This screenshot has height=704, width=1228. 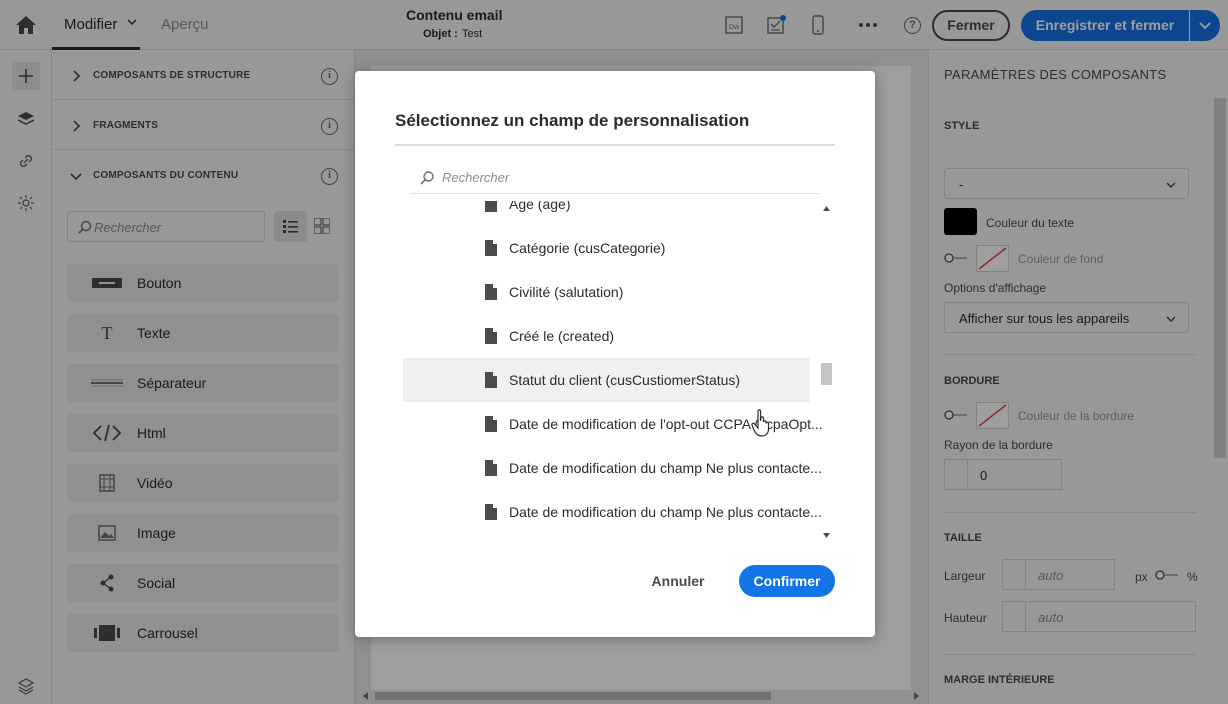 What do you see at coordinates (476, 177) in the screenshot?
I see `search-placeholder: Rechercher` at bounding box center [476, 177].